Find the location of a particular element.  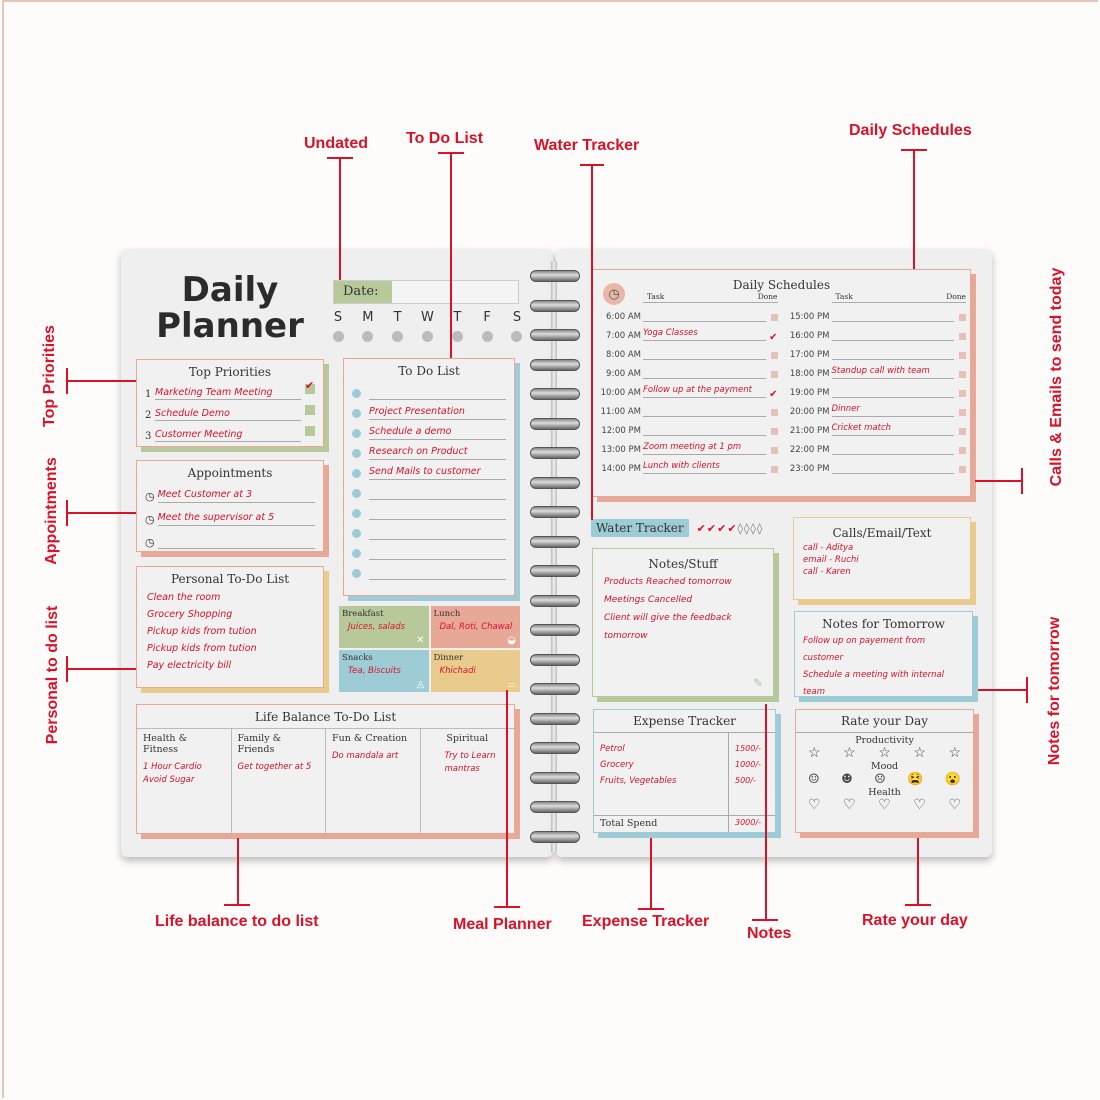

mood-face-icon: ☺ is located at coordinates (814, 779).